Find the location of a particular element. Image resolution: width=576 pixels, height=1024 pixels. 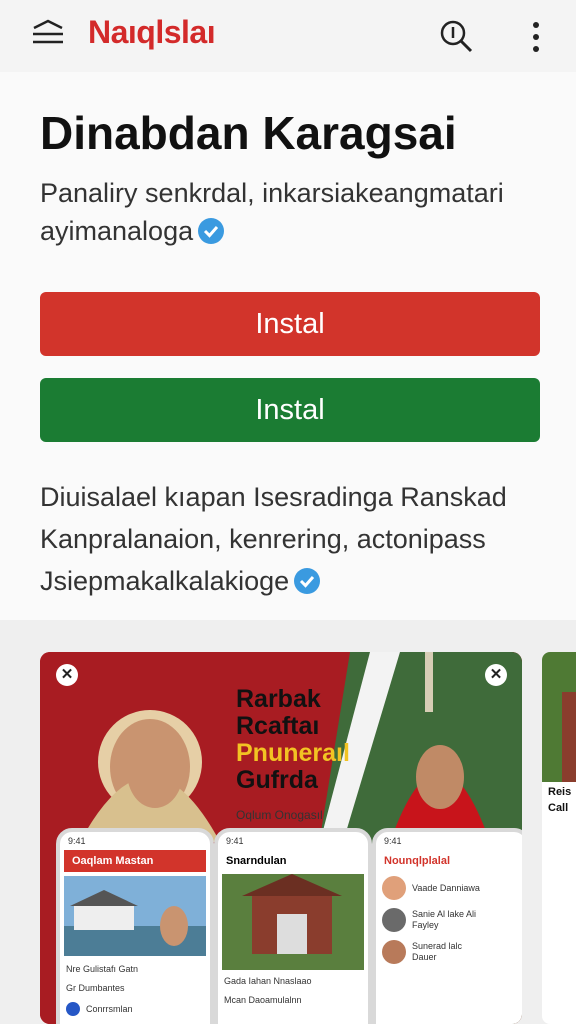

list-item: Gada Iahan Nnaslaao is located at coordinates (293, 981).